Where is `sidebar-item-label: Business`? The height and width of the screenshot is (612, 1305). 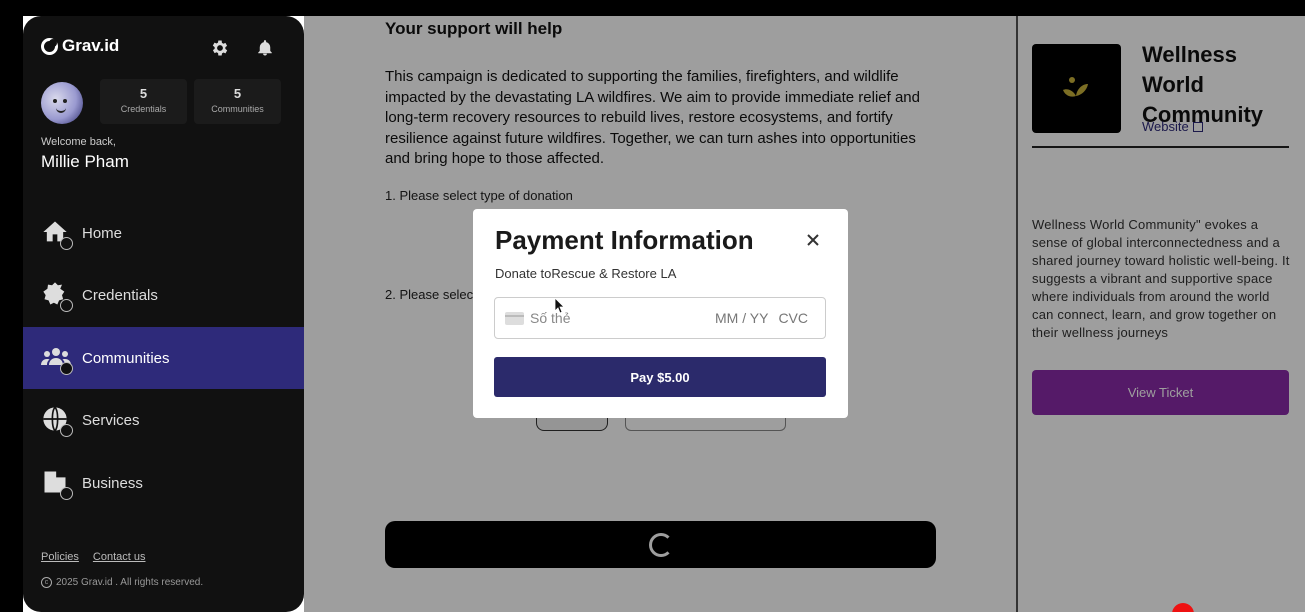 sidebar-item-label: Business is located at coordinates (112, 483).